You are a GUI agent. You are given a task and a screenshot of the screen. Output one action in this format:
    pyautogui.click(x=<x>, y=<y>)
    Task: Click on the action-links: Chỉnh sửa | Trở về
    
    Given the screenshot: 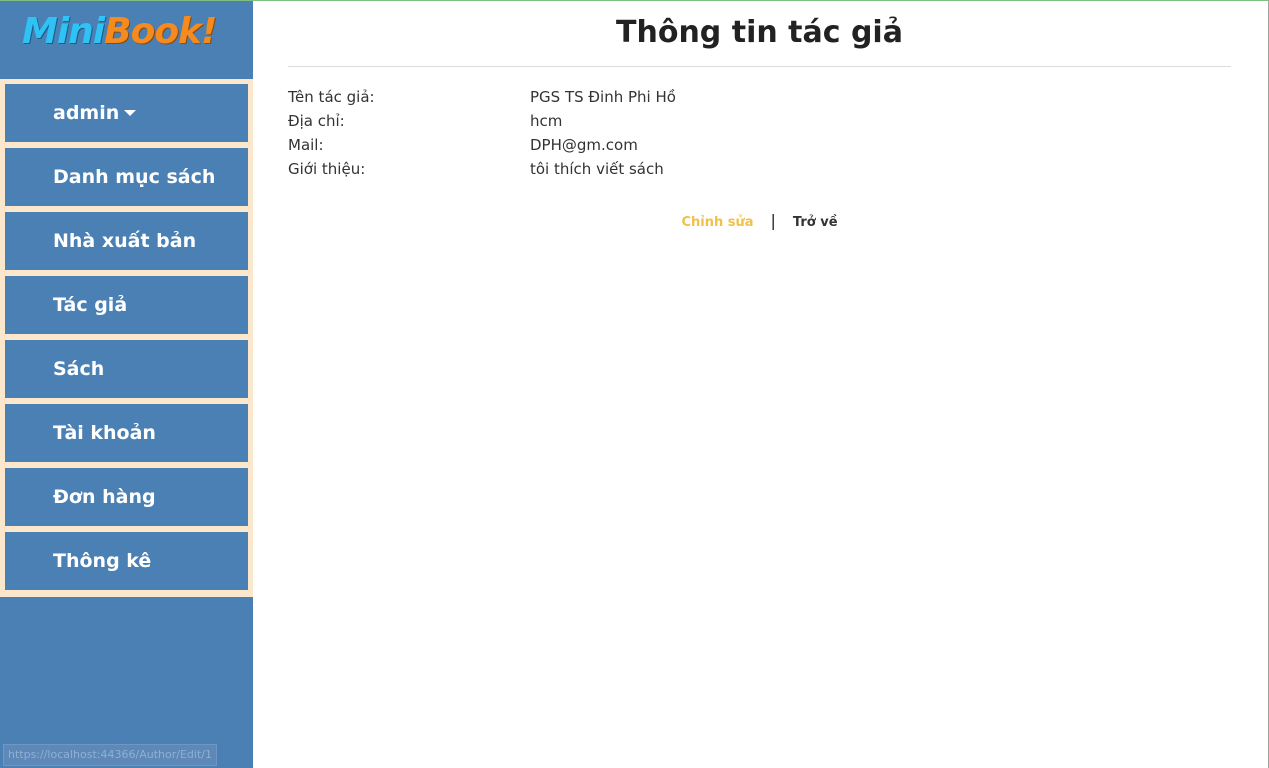 What is the action you would take?
    pyautogui.click(x=759, y=221)
    